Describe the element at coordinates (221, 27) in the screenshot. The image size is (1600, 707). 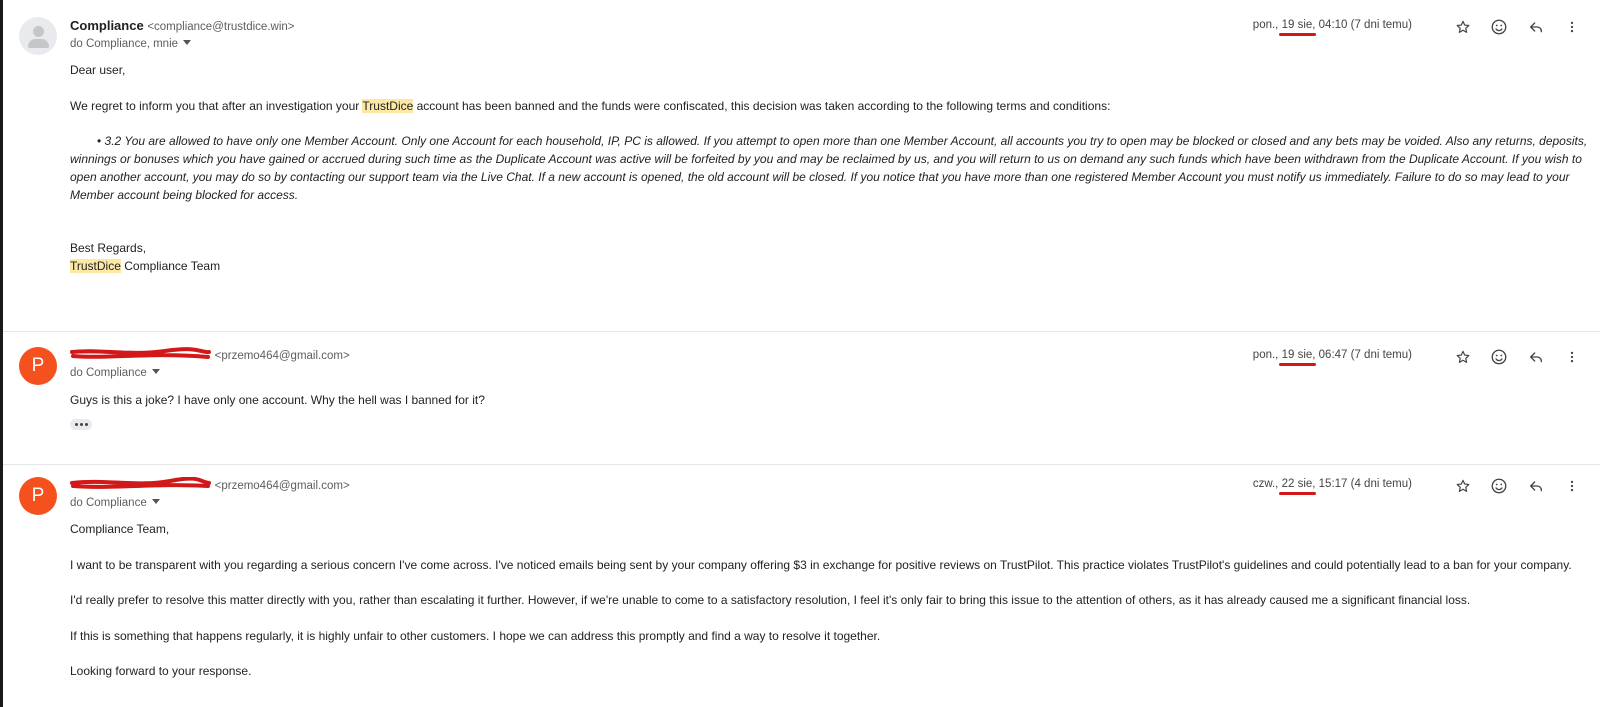
I see `sender-email: <compliance@trustdice.win>` at that location.